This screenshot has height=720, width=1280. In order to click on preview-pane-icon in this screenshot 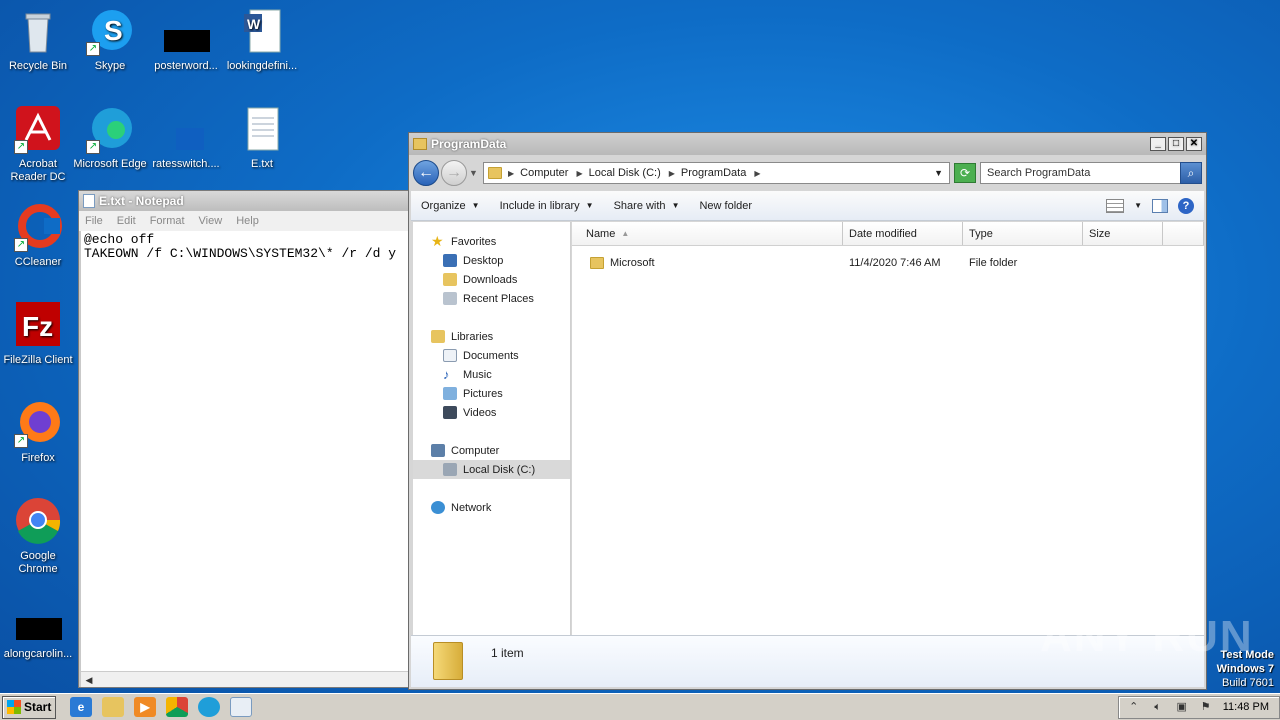, I will do `click(1160, 205)`.